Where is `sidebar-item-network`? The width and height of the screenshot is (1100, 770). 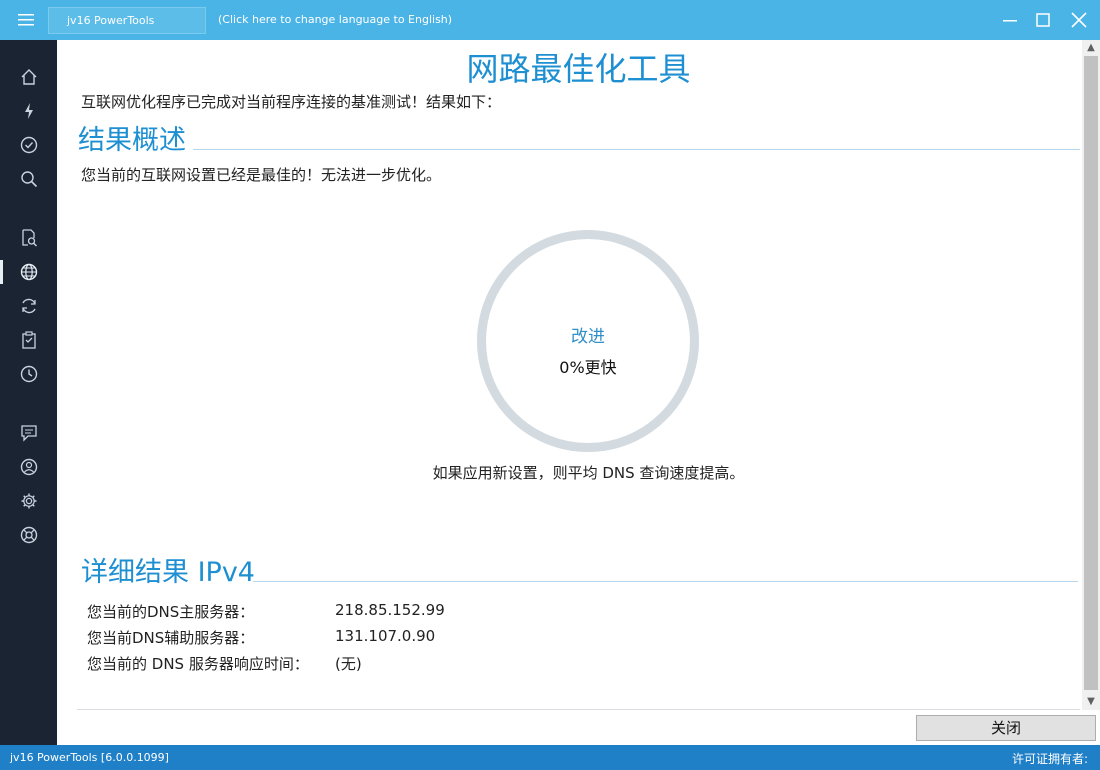 sidebar-item-network is located at coordinates (29, 272).